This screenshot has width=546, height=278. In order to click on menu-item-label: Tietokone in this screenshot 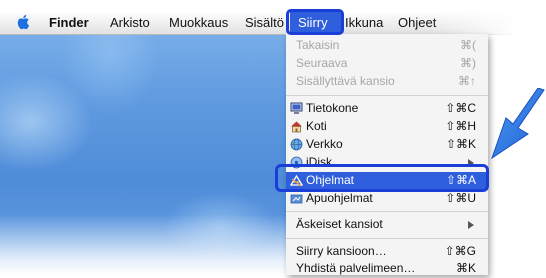, I will do `click(332, 108)`.